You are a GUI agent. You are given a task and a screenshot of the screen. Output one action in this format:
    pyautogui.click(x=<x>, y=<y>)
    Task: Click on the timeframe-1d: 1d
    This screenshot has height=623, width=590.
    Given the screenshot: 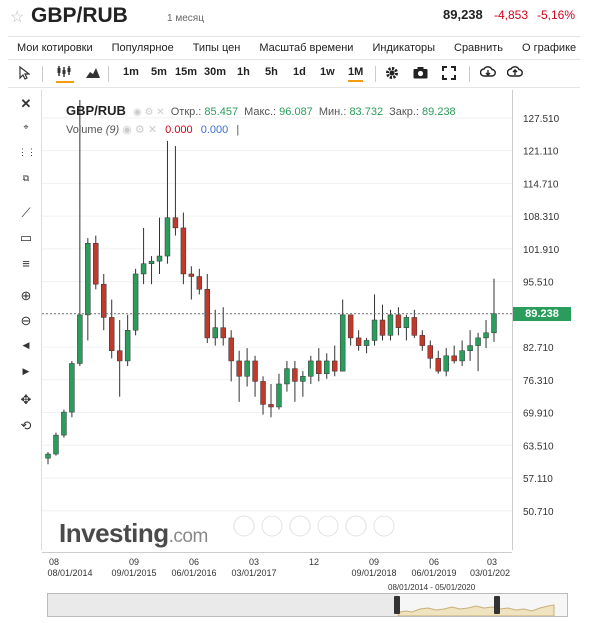 What is the action you would take?
    pyautogui.click(x=299, y=72)
    